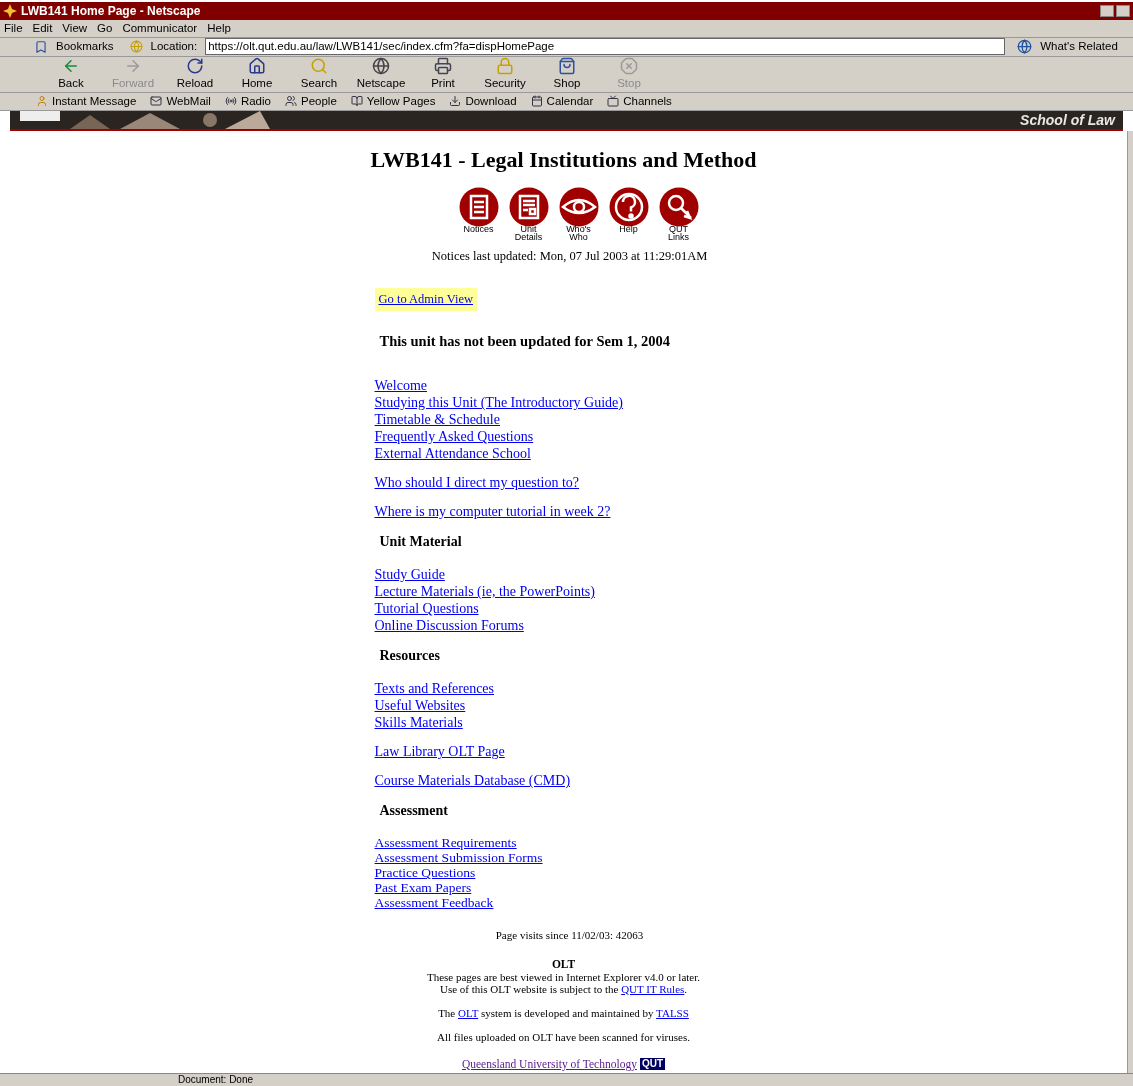 Image resolution: width=1133 pixels, height=1086 pixels. Describe the element at coordinates (42, 29) in the screenshot. I see `menu-item: Edit` at that location.